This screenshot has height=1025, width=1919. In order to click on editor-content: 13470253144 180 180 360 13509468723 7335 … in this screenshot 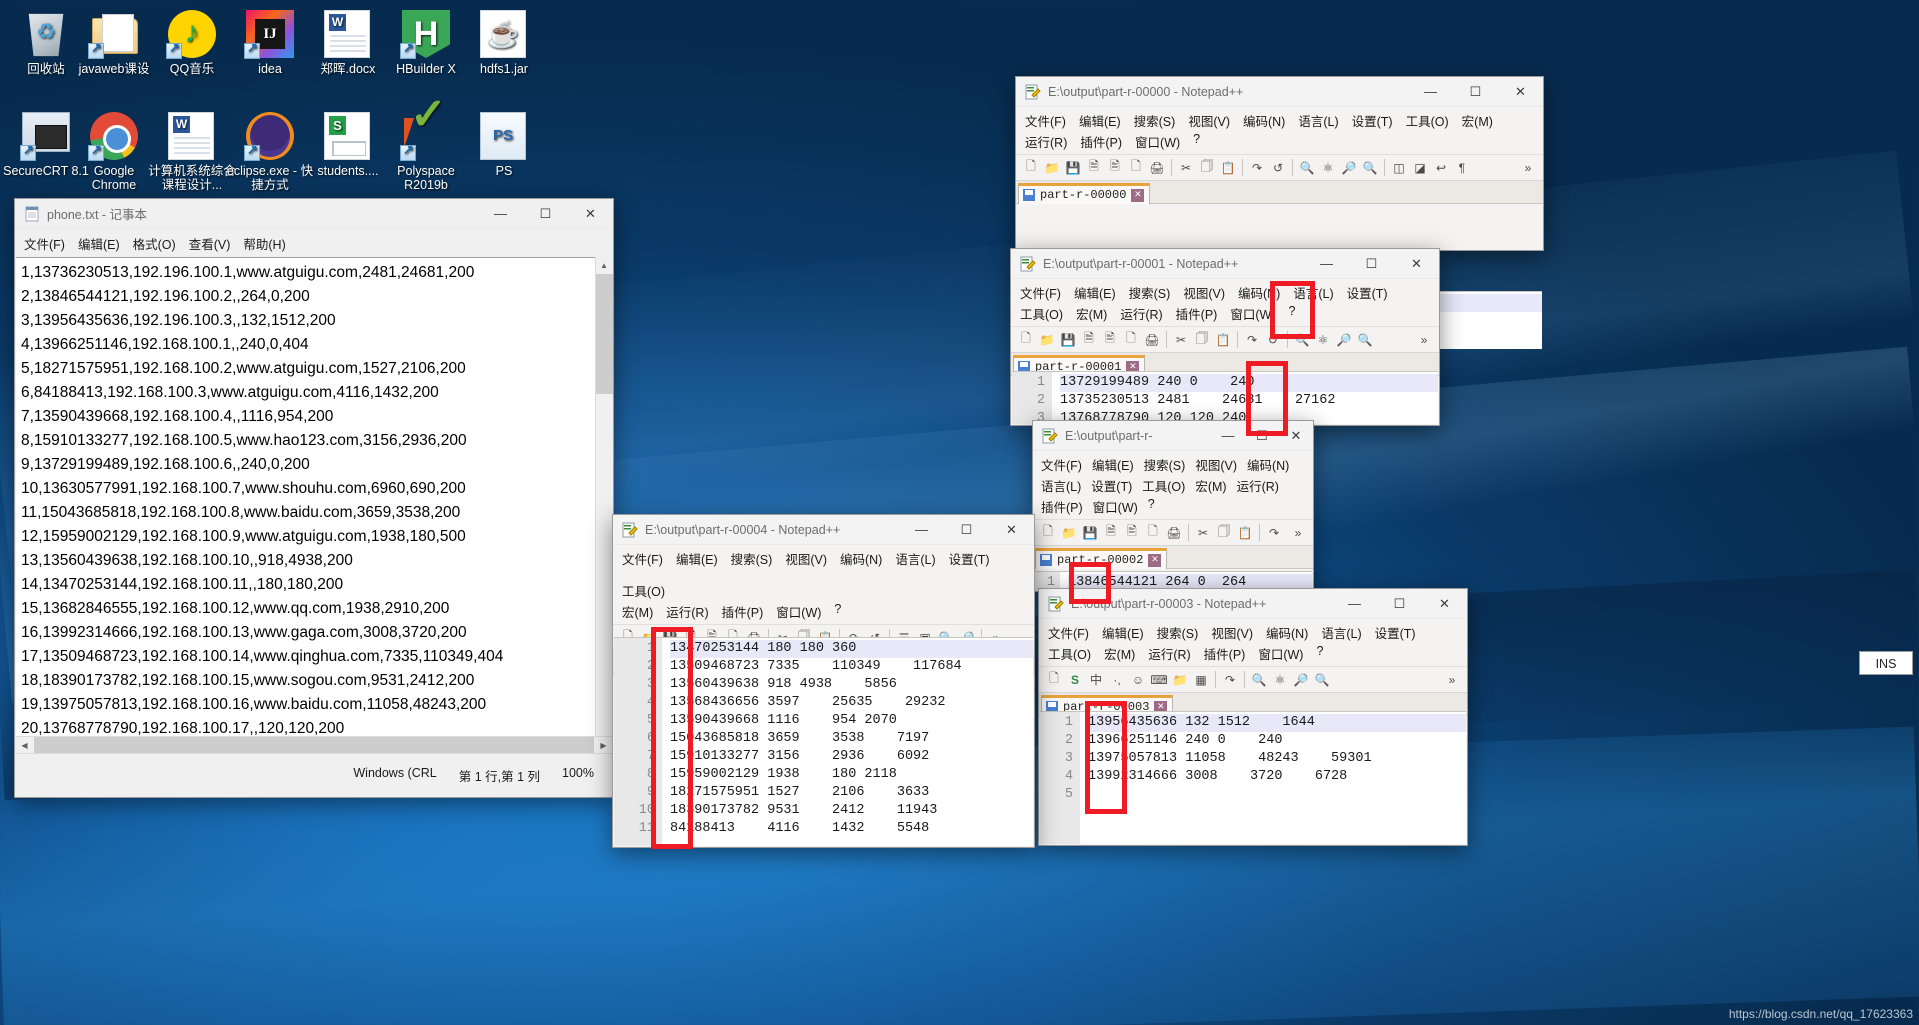, I will do `click(847, 742)`.